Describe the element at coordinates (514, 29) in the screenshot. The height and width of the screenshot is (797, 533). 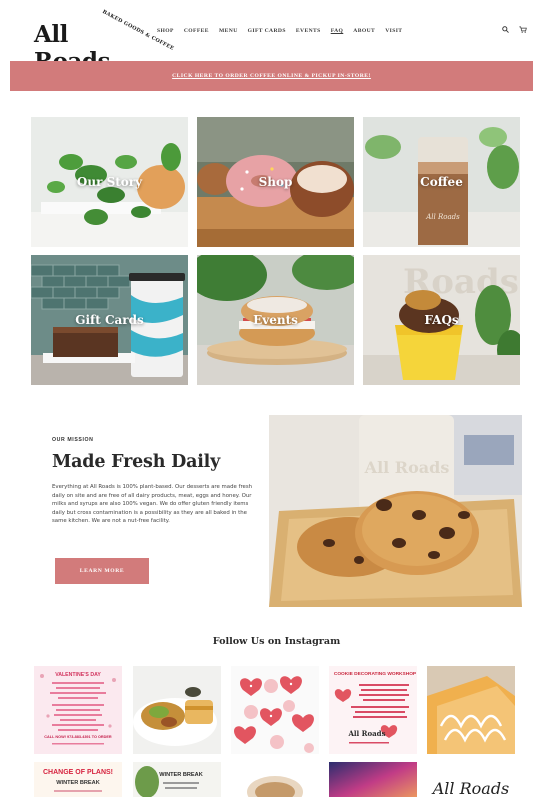
I see `header-icons` at that location.